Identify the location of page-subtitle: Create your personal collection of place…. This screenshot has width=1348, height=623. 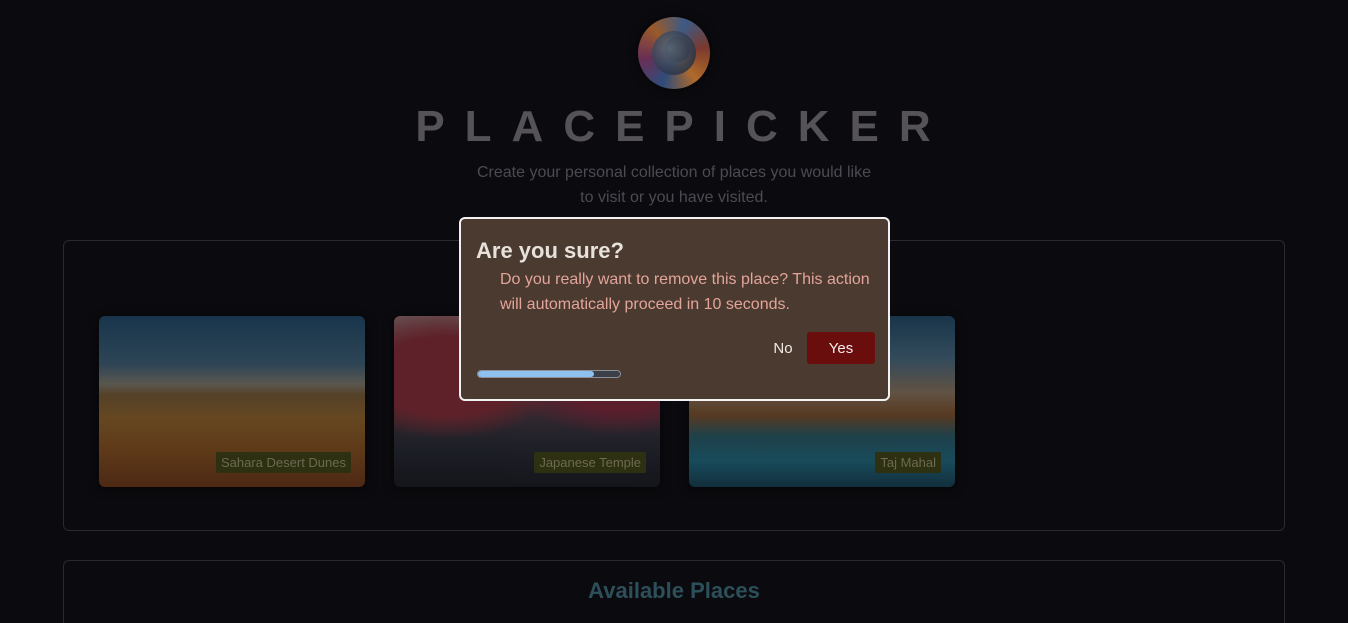
(674, 185).